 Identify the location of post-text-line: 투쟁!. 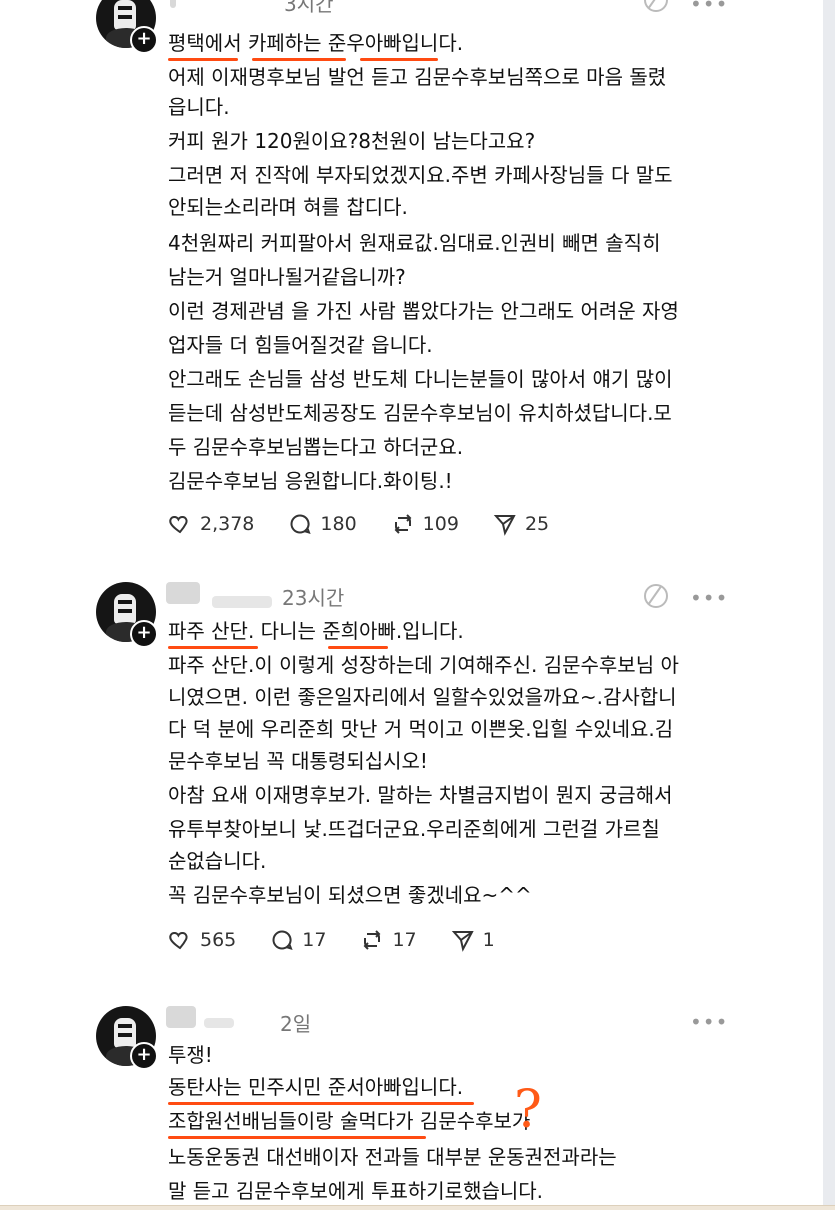
(190, 1055).